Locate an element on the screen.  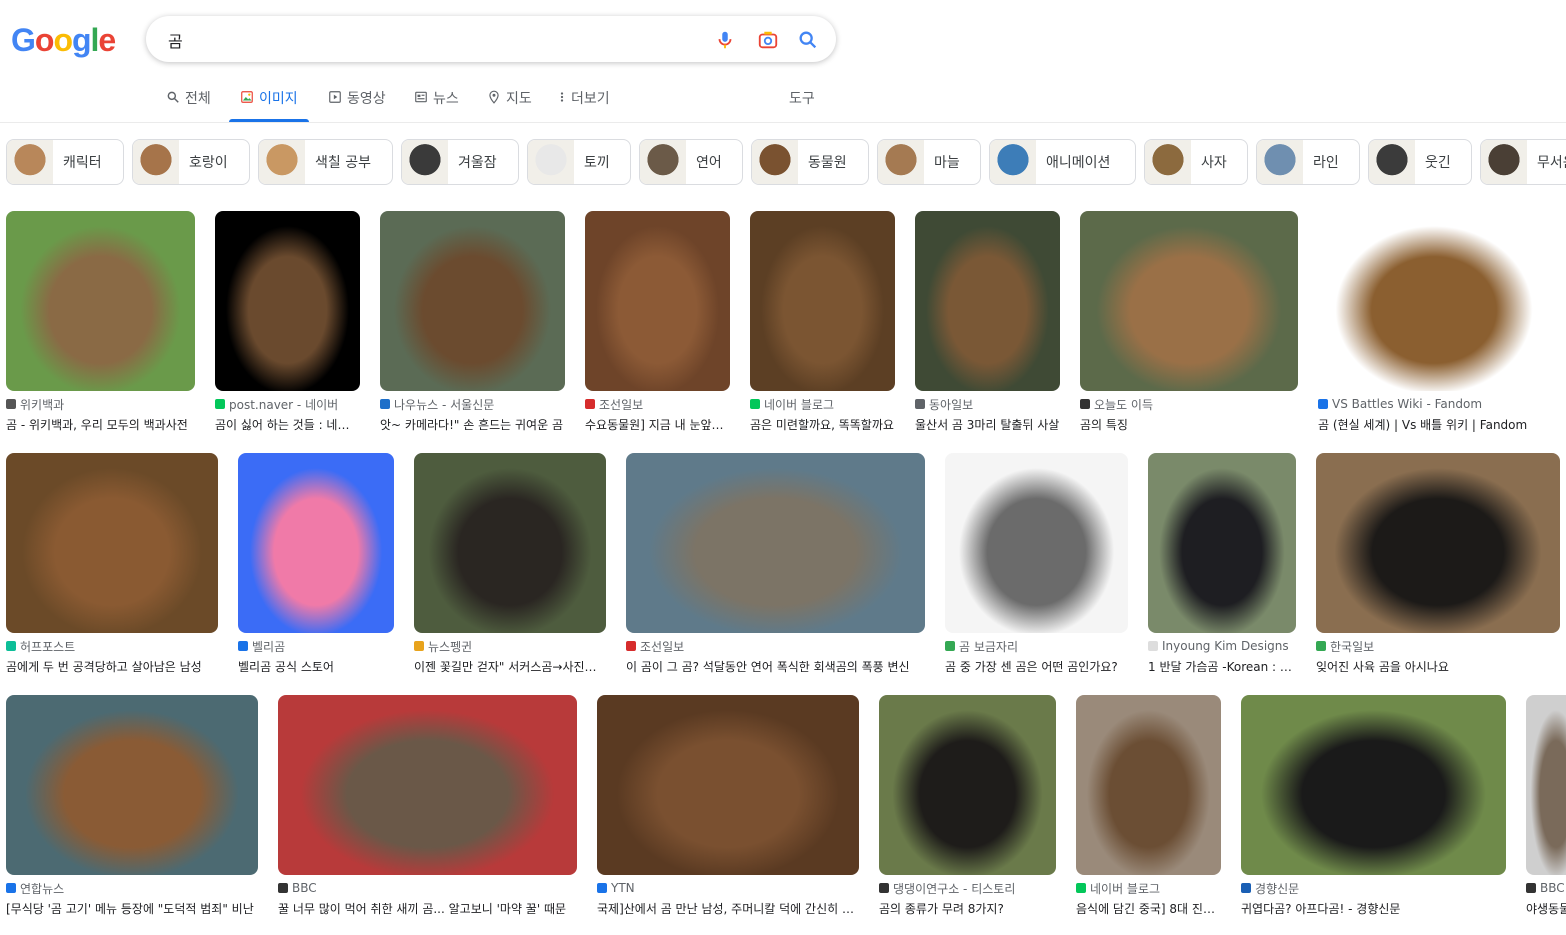
image-result: 조선일보수요동물원] 지금 내 눈앞에 나타난 곰 is located at coordinates (657, 321).